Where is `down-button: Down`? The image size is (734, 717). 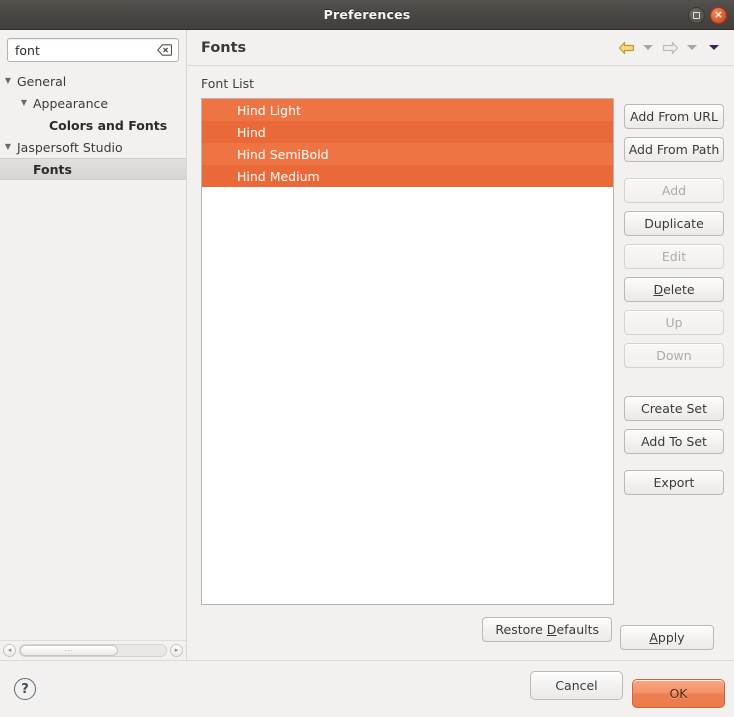 down-button: Down is located at coordinates (674, 355).